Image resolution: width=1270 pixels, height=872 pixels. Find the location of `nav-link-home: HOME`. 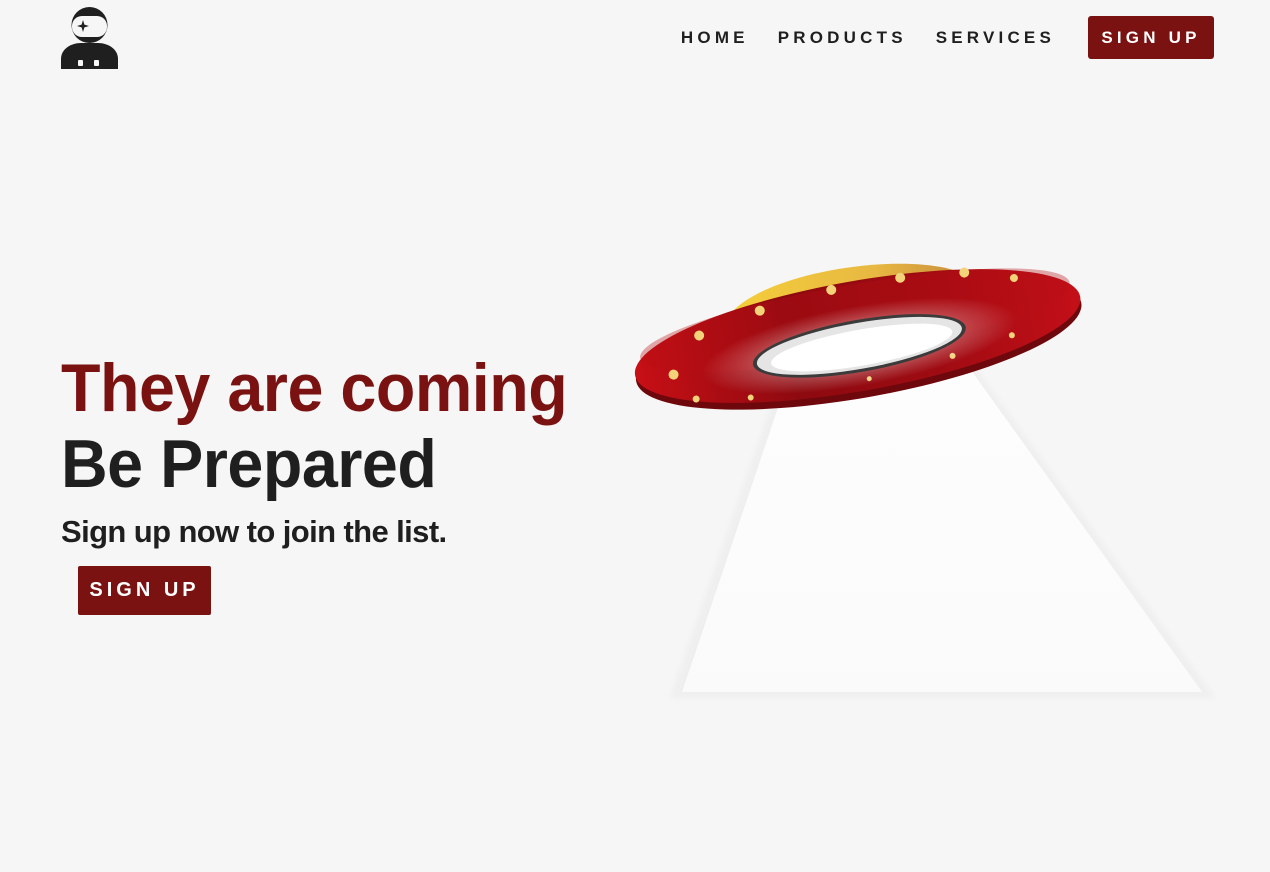

nav-link-home: HOME is located at coordinates (715, 37).